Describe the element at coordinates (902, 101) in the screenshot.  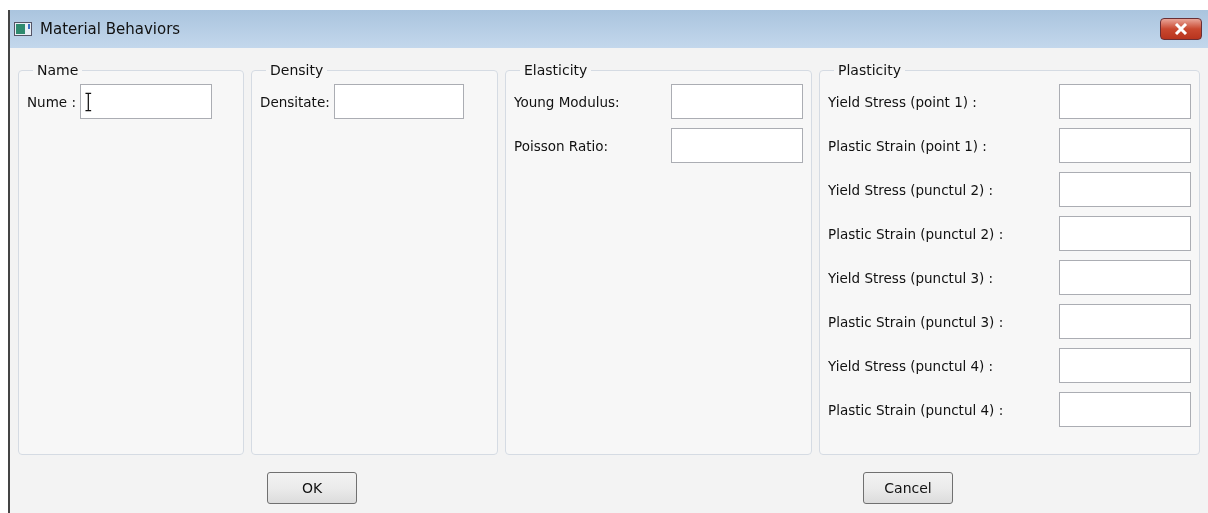
I see `field-label: Yield Stress (point 1) :` at that location.